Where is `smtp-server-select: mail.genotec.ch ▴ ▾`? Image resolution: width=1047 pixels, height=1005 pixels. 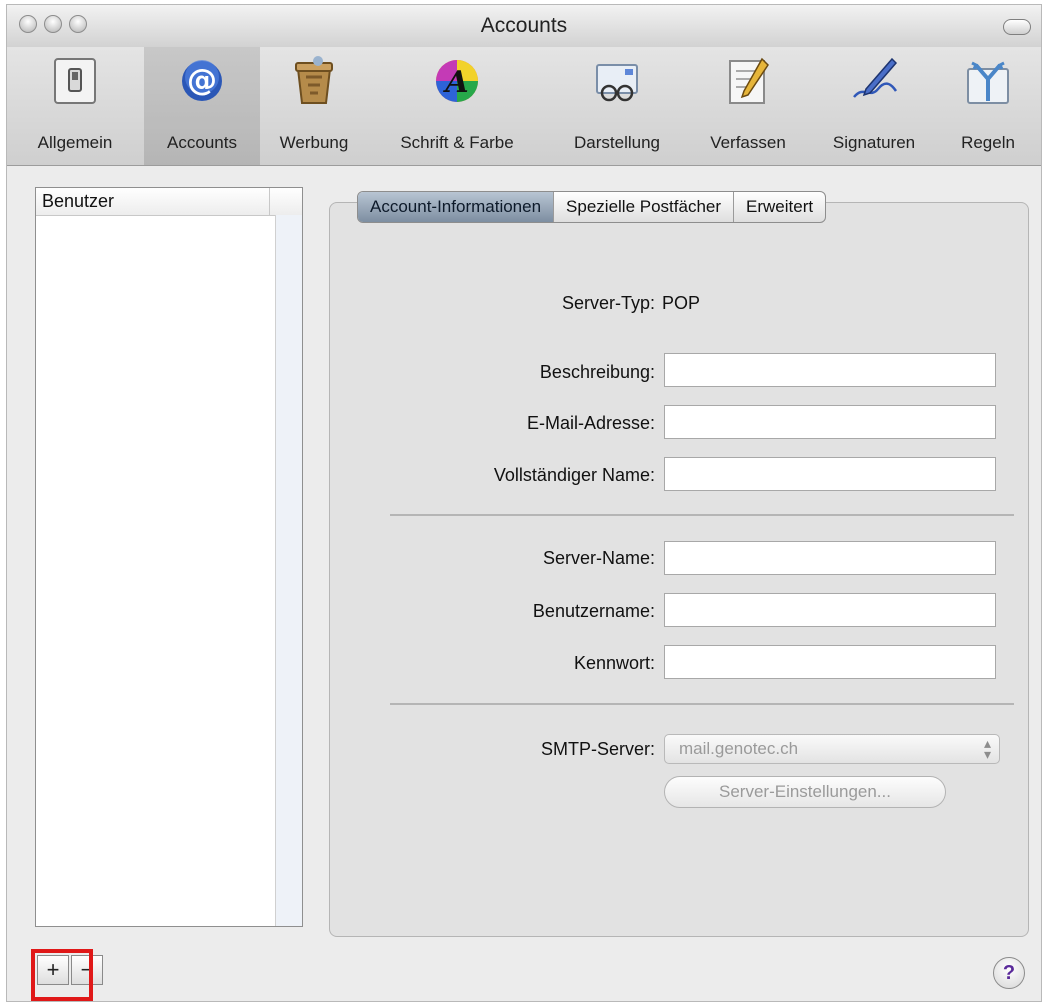 smtp-server-select: mail.genotec.ch ▴ ▾ is located at coordinates (832, 749).